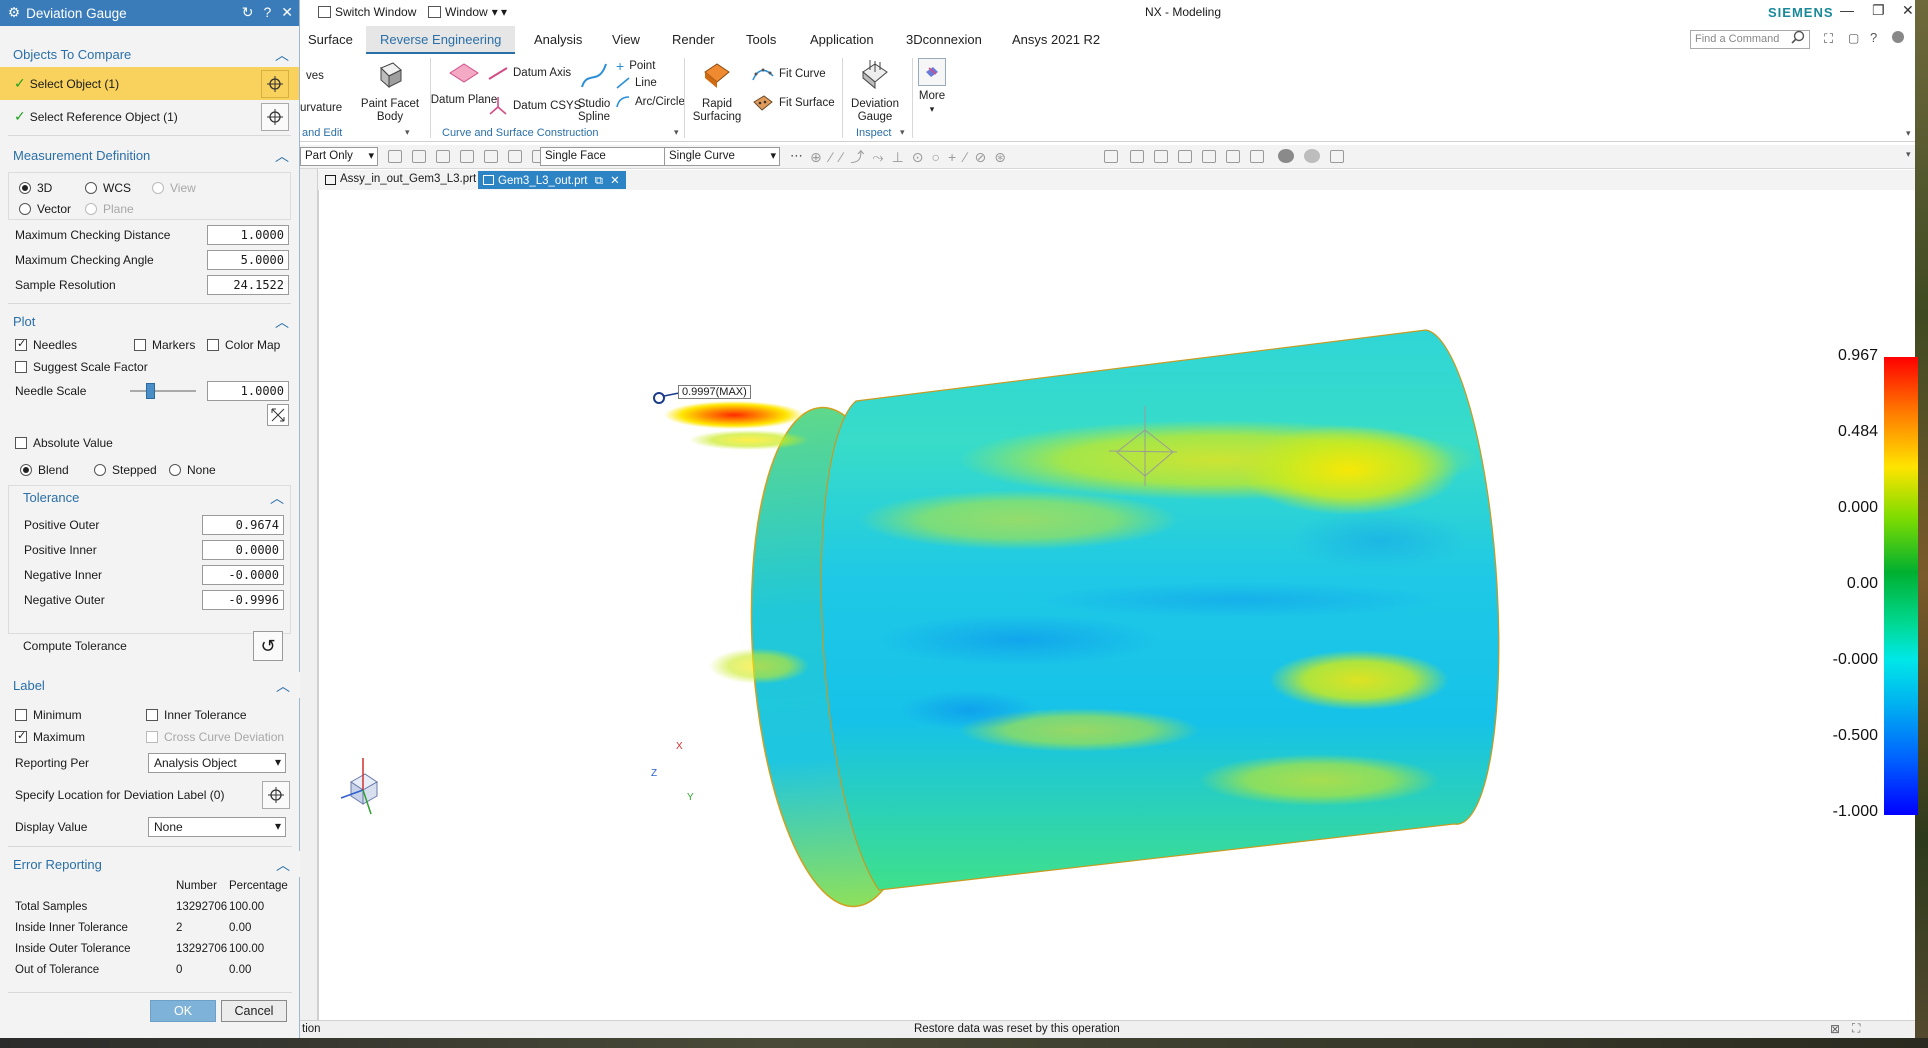 Image resolution: width=1928 pixels, height=1048 pixels. I want to click on ok-button: OK, so click(183, 1011).